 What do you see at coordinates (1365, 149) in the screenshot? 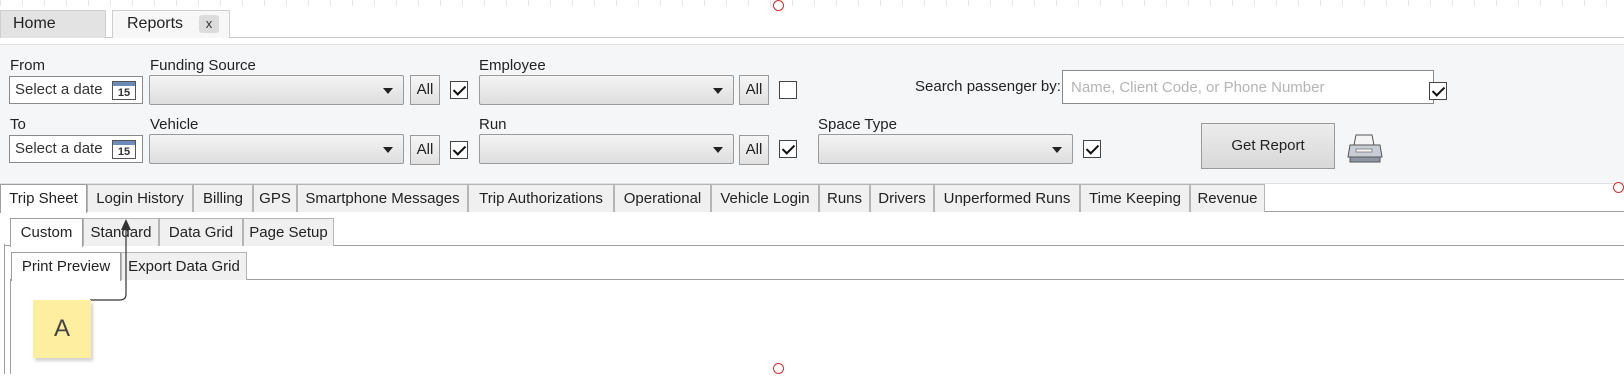
I see `printer-icon` at bounding box center [1365, 149].